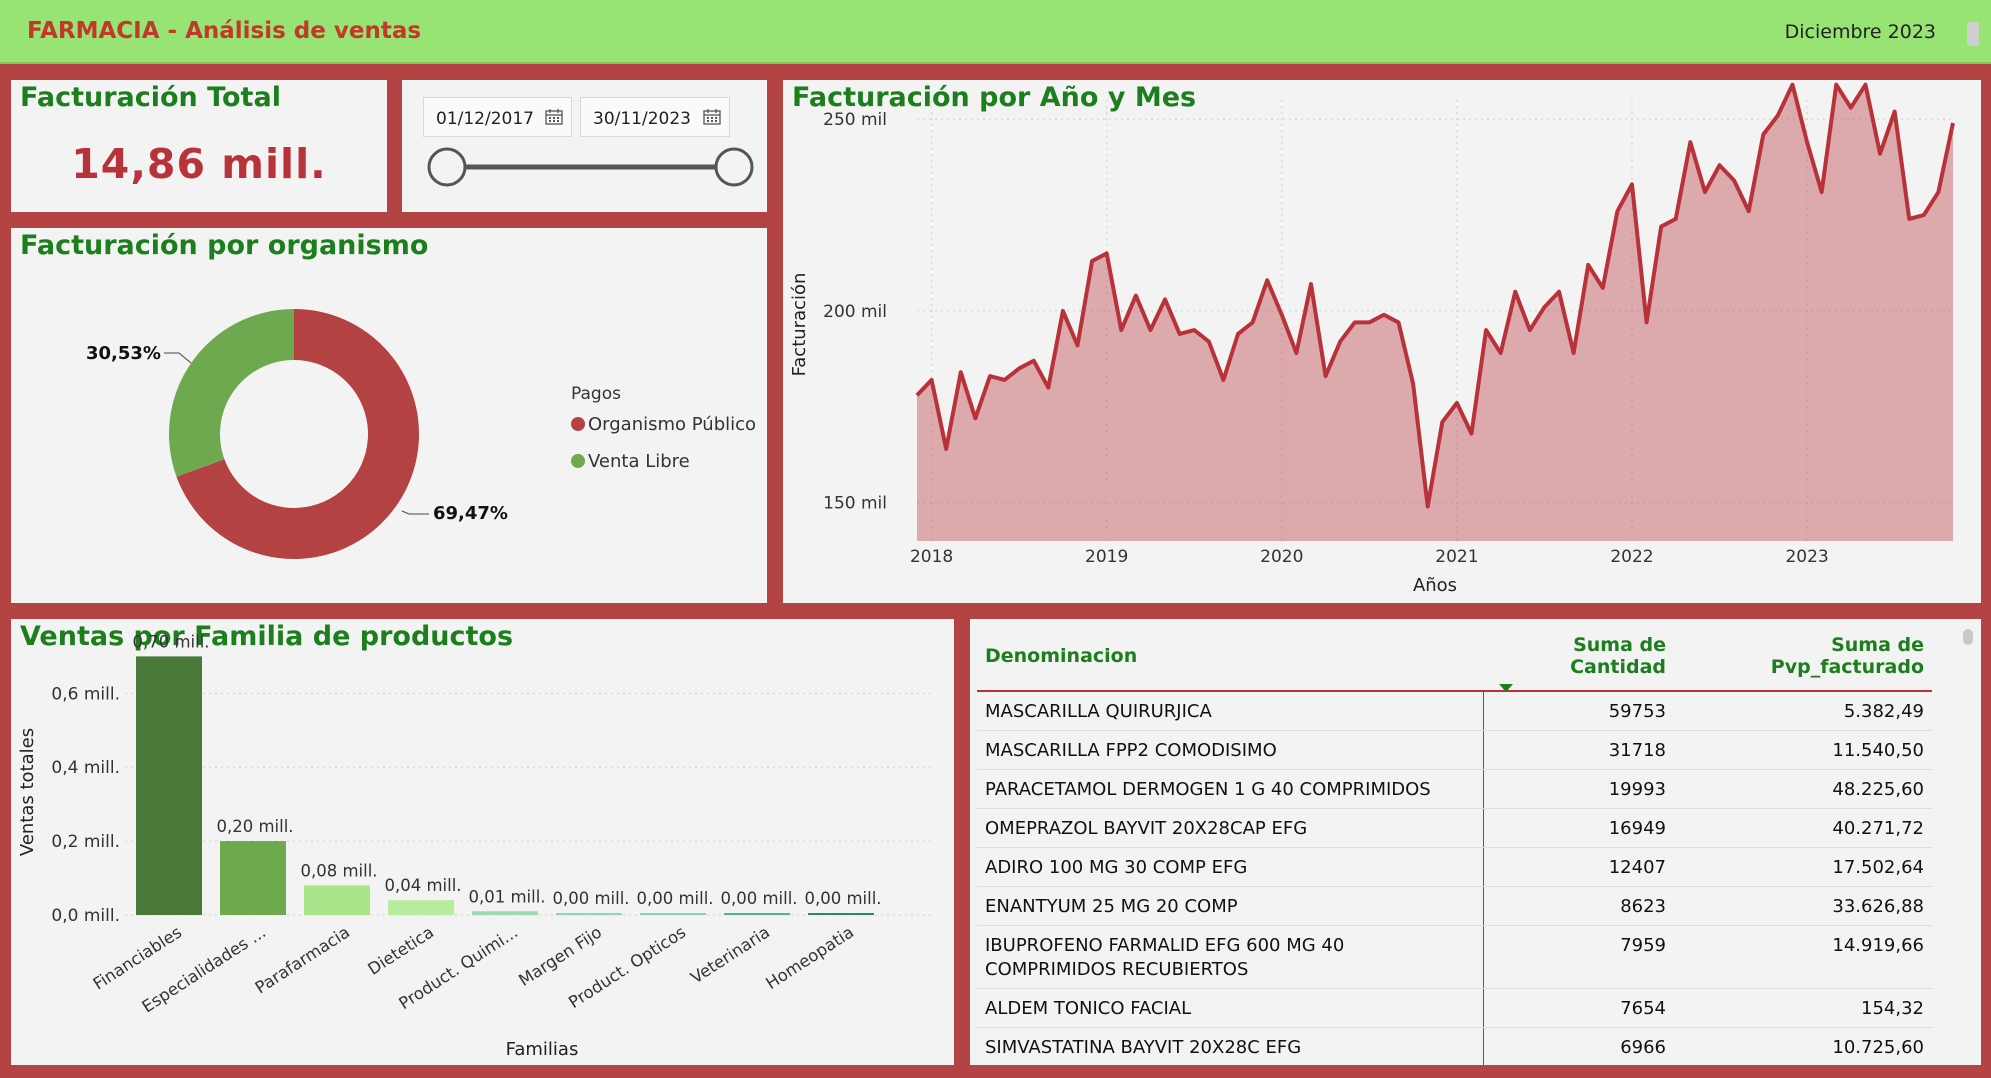 The image size is (1991, 1078). What do you see at coordinates (123, 353) in the screenshot?
I see `slice-label-venta-libre: 30,53%` at bounding box center [123, 353].